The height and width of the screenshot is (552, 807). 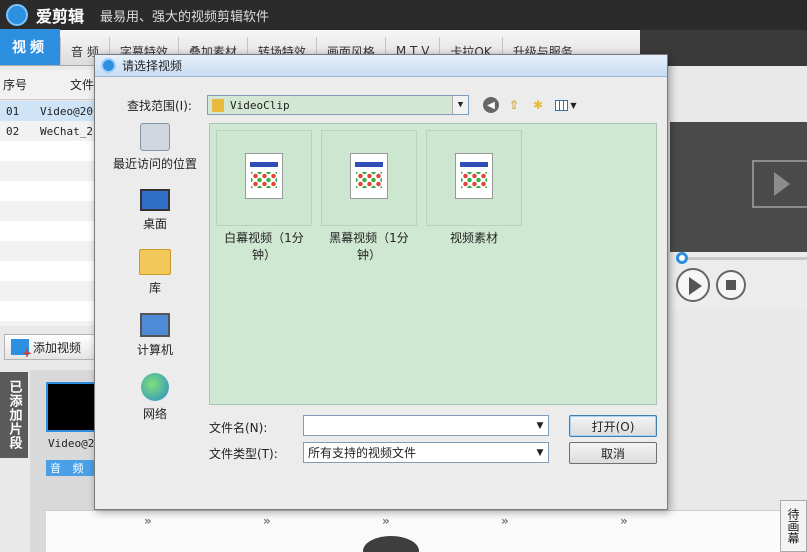 I want to click on row-number: 01, so click(x=13, y=111).